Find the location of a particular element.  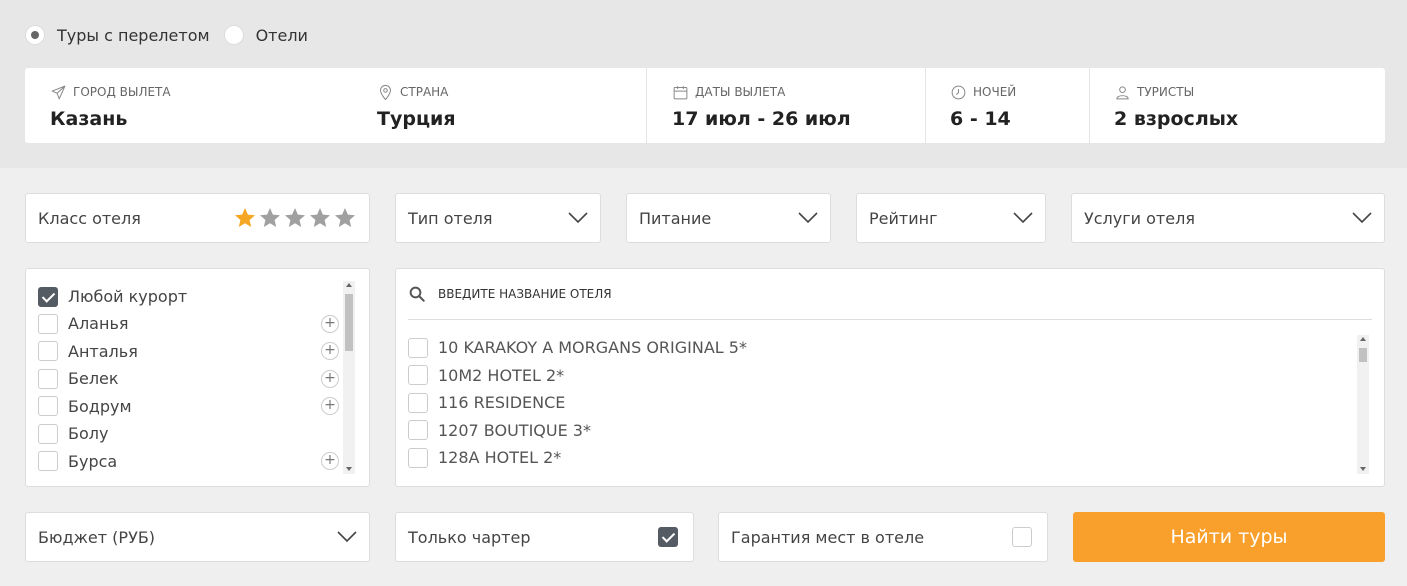

resorts-scrollbar is located at coordinates (349, 377).